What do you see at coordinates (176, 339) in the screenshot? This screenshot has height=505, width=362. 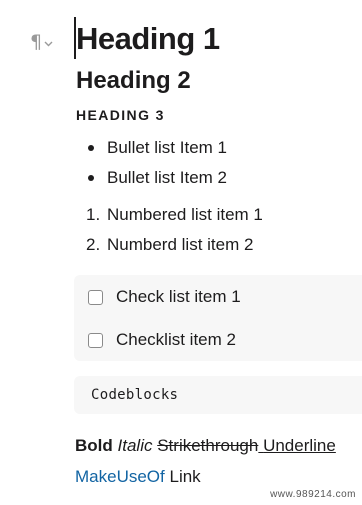 I see `checklist-item-label: Checklist item 2` at bounding box center [176, 339].